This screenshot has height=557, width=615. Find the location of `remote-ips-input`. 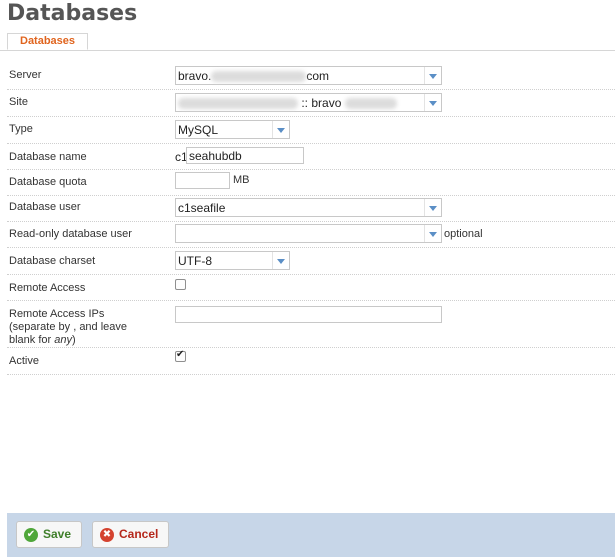

remote-ips-input is located at coordinates (308, 314).